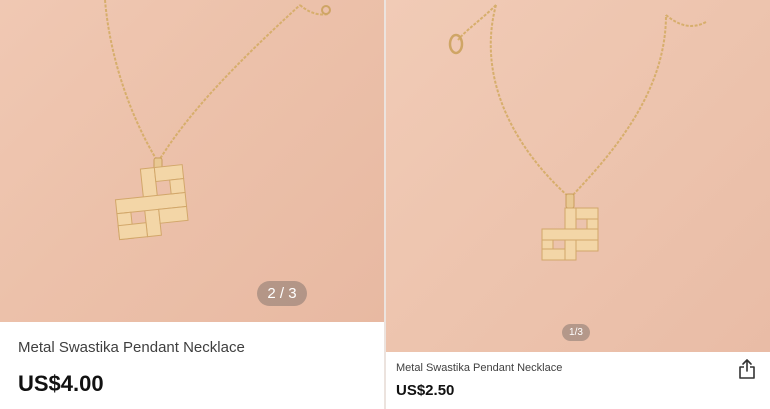  Describe the element at coordinates (425, 390) in the screenshot. I see `product-price: US$2.50` at that location.